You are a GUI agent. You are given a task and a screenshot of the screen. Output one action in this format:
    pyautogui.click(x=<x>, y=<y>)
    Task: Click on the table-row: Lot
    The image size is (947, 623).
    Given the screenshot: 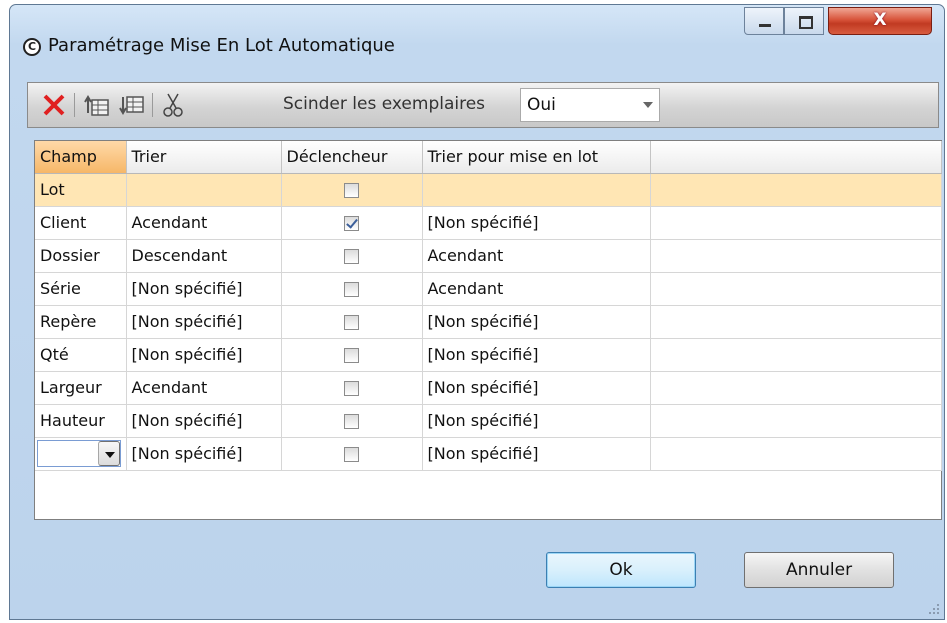 What is the action you would take?
    pyautogui.click(x=488, y=190)
    